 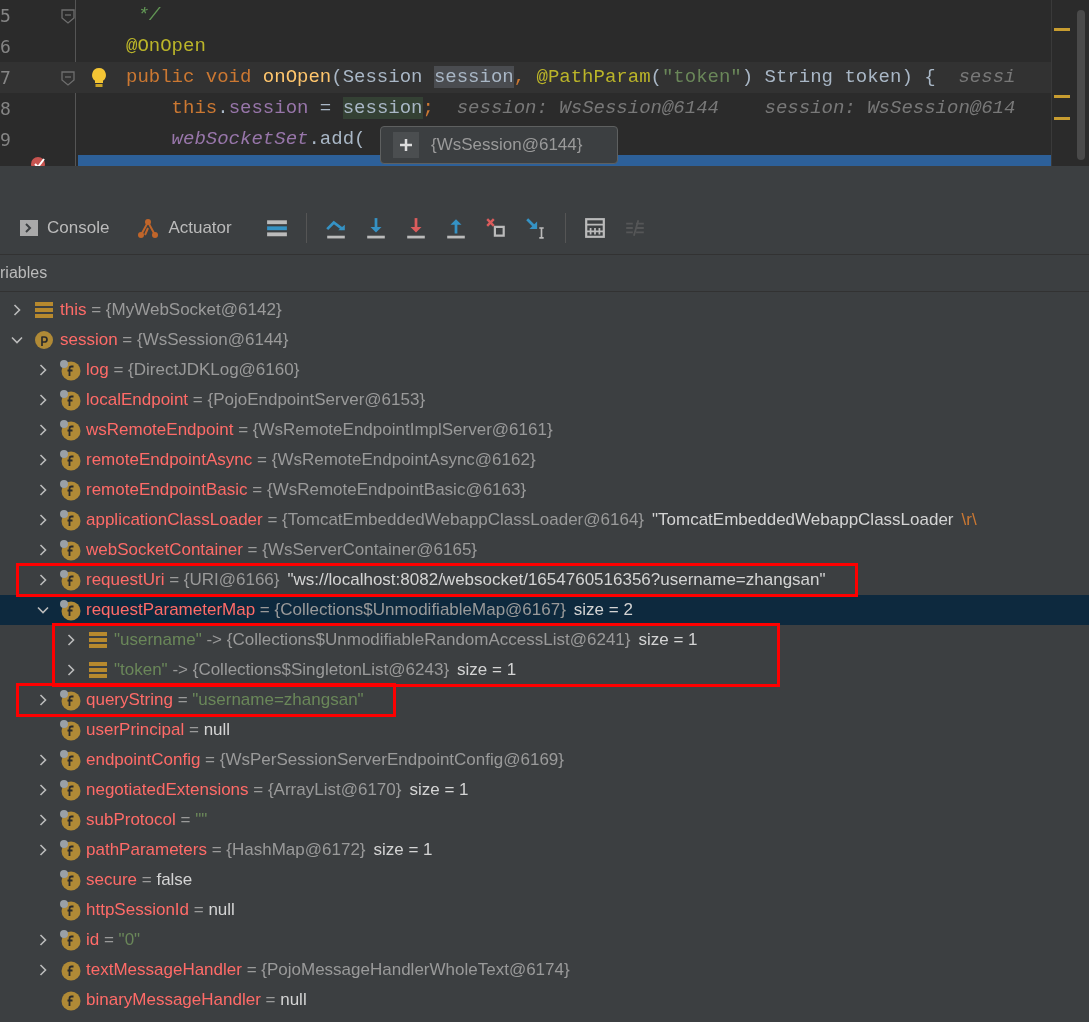 I want to click on line-number: 5, so click(x=5, y=16).